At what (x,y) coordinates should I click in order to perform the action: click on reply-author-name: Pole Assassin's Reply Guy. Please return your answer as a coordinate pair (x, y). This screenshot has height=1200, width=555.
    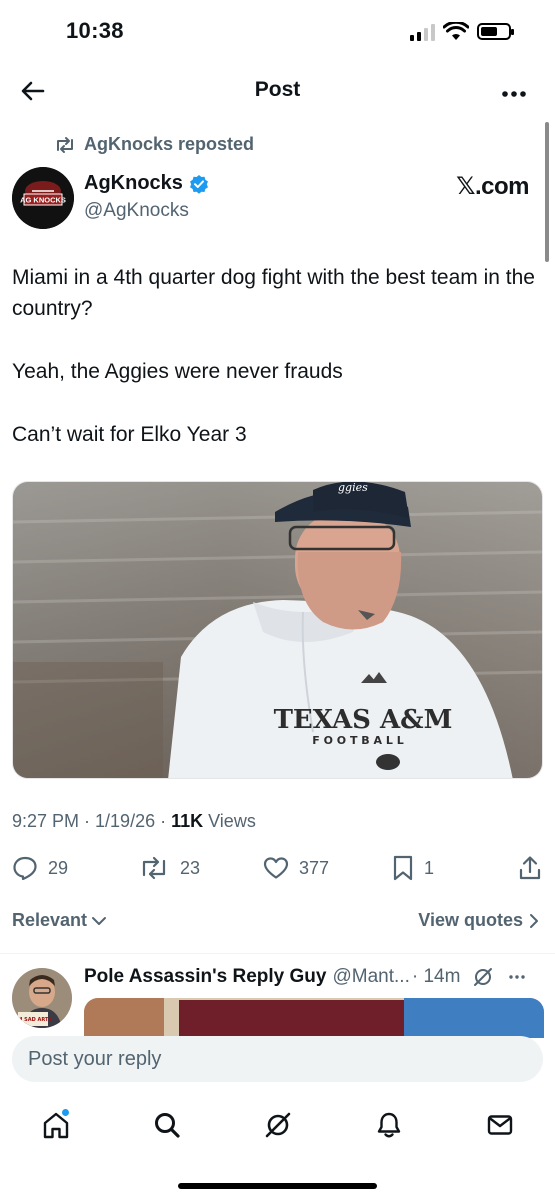
    Looking at the image, I should click on (205, 976).